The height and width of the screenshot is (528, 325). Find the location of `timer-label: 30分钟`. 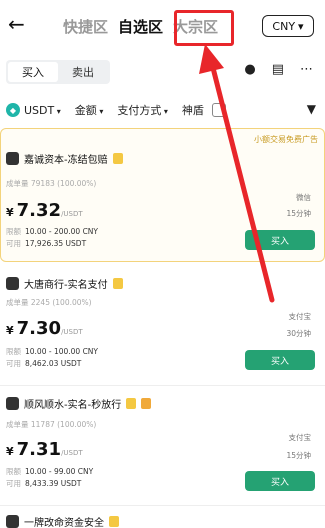

timer-label: 30分钟 is located at coordinates (298, 333).